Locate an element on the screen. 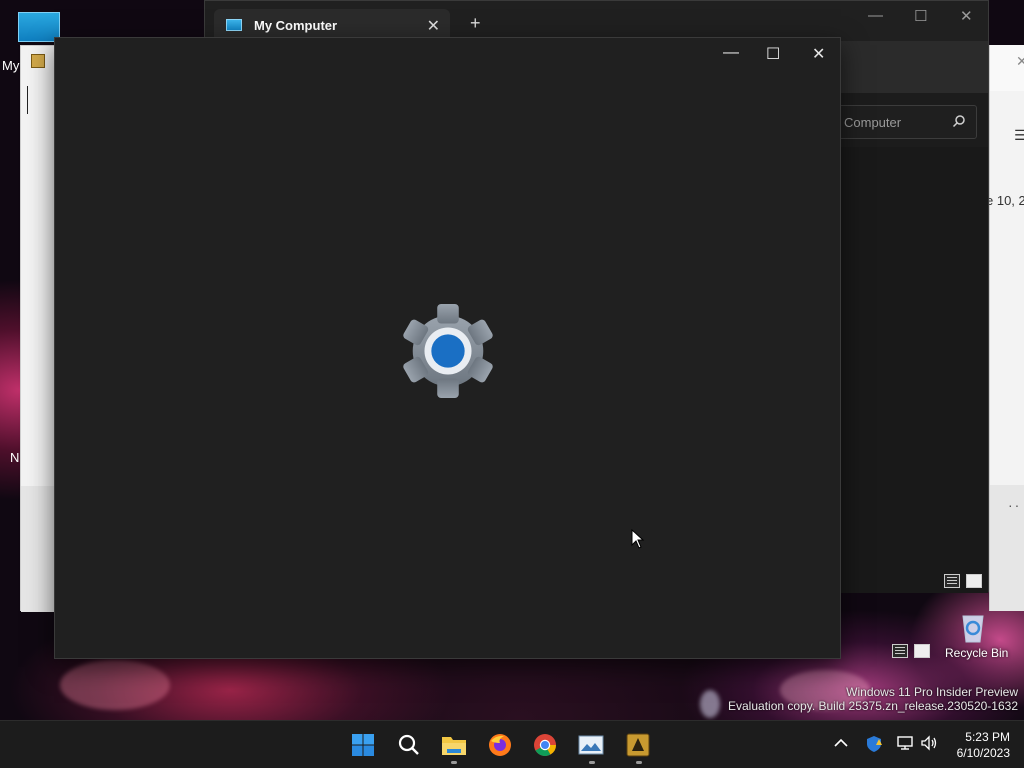 This screenshot has width=1024, height=768. more-options-icon: ·· is located at coordinates (1014, 505).